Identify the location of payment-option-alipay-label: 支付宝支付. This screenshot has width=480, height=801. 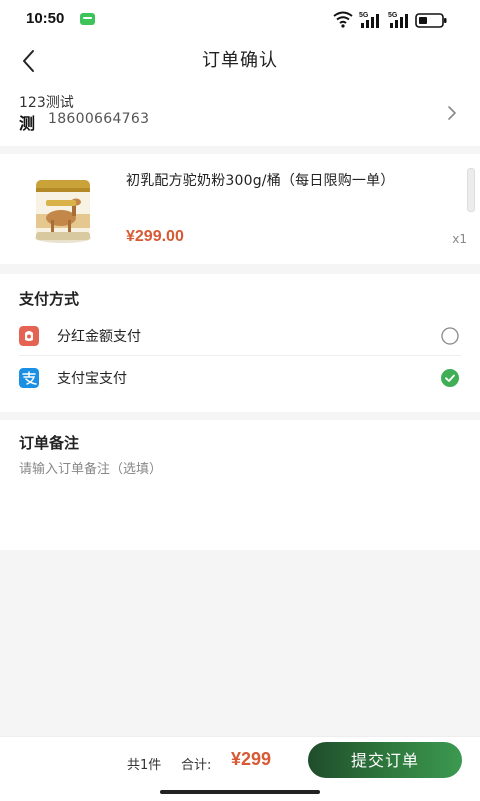
(92, 379).